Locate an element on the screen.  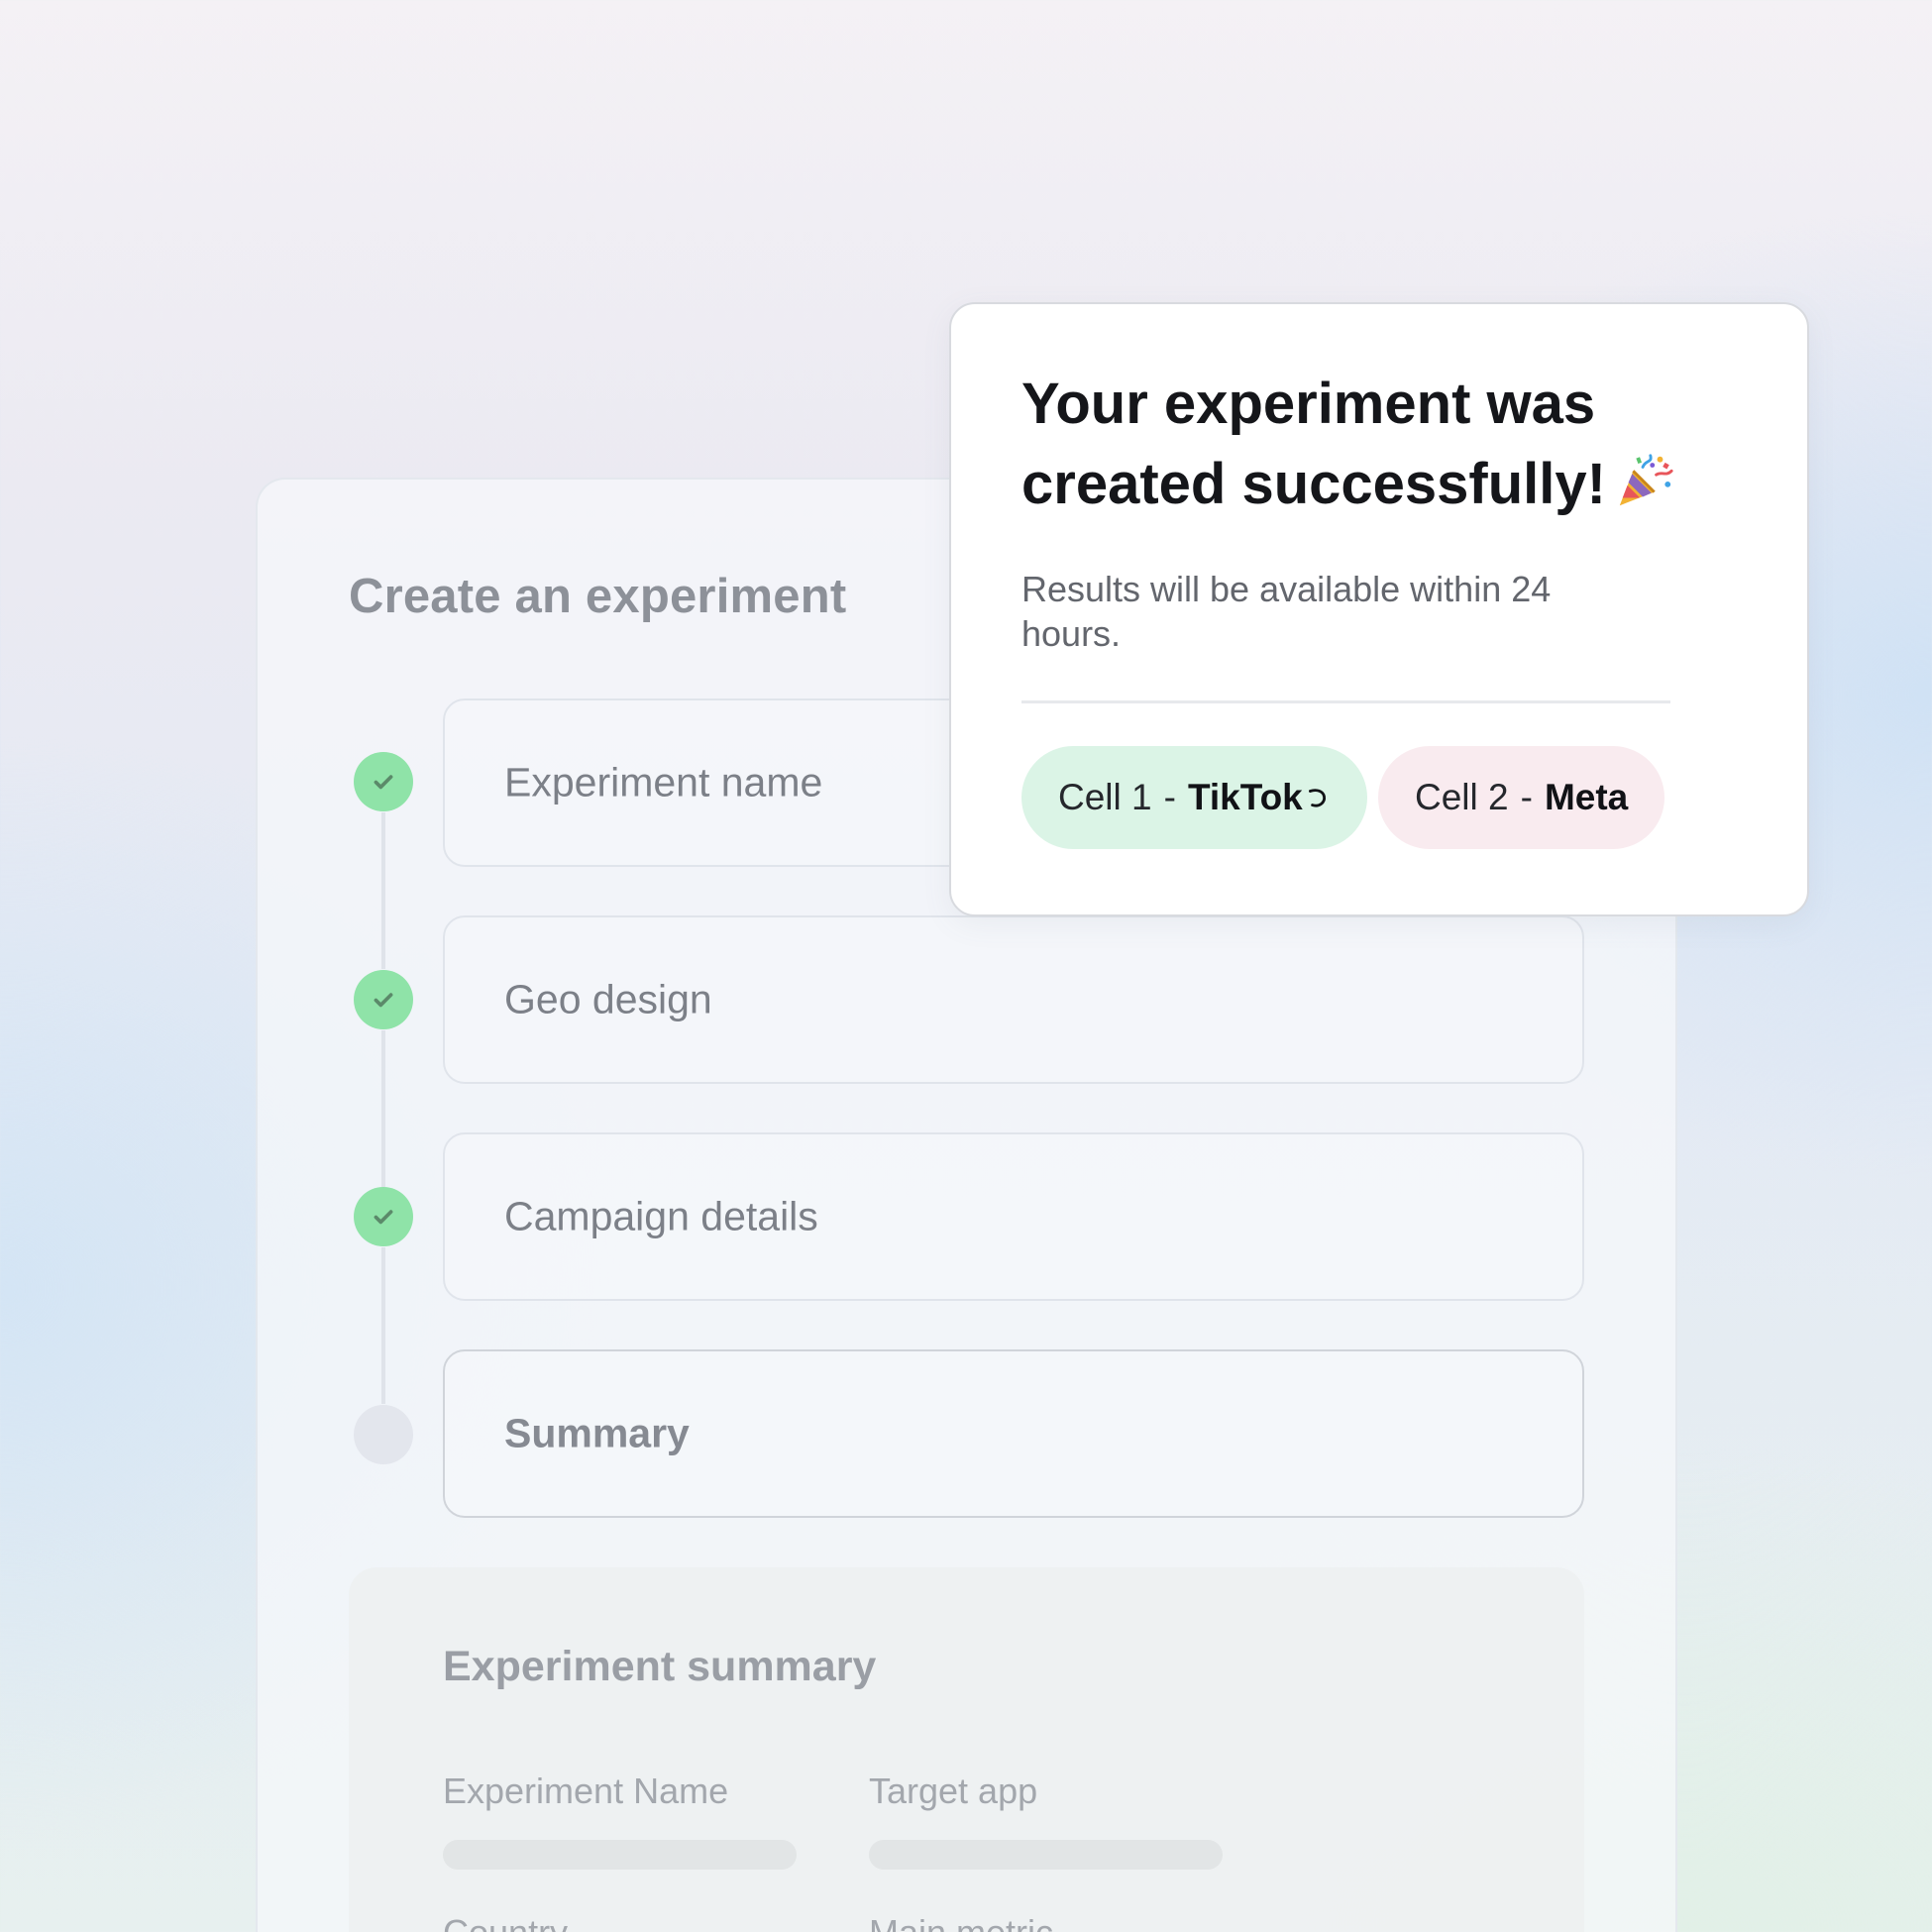
summary-title: Experiment summary is located at coordinates (660, 1666).